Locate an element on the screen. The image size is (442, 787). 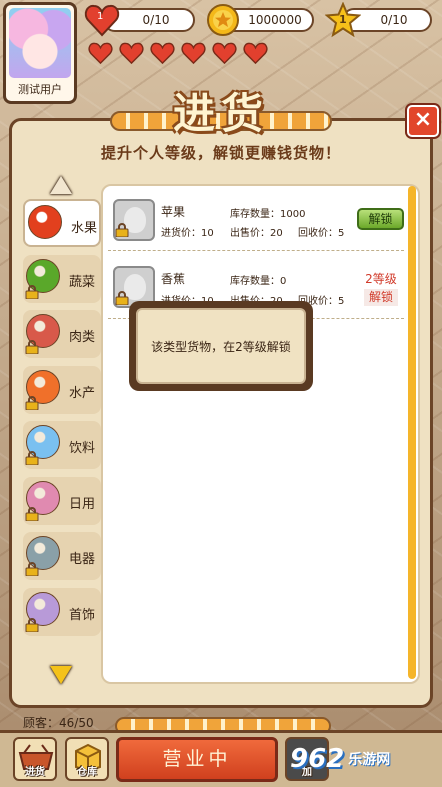
stock-button: 进货 is located at coordinates (35, 759).